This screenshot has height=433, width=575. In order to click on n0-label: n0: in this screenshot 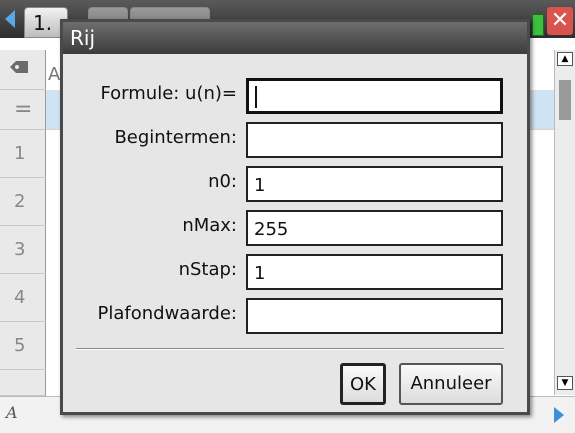, I will do `click(222, 181)`.